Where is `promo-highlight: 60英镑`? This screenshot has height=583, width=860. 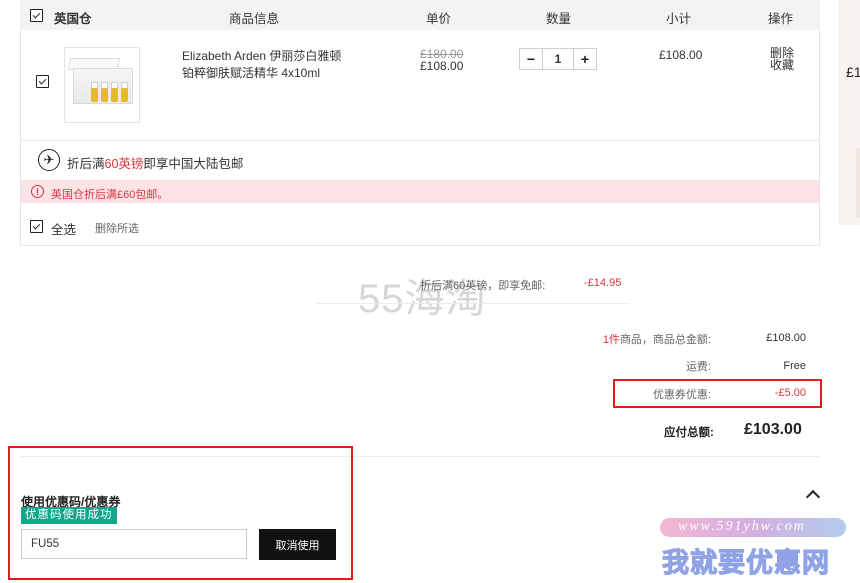 promo-highlight: 60英镑 is located at coordinates (124, 164).